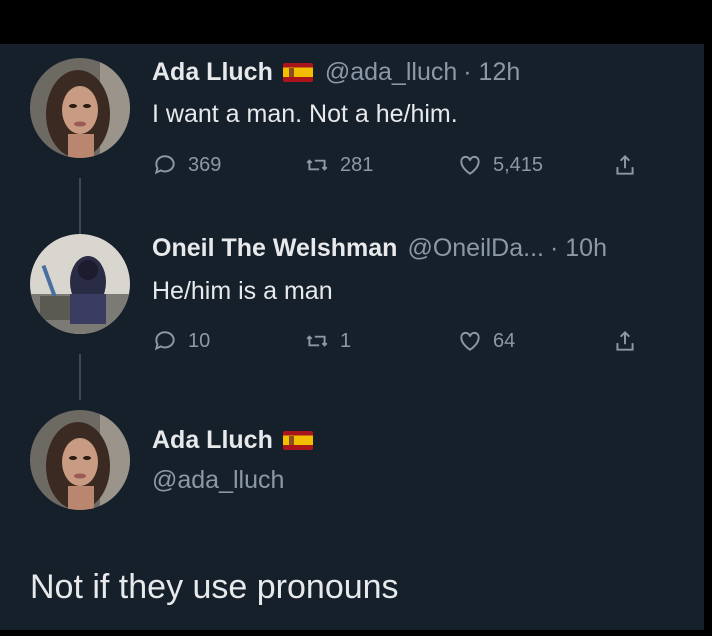 The image size is (712, 636). Describe the element at coordinates (518, 164) in the screenshot. I see `like-count: 5,415` at that location.